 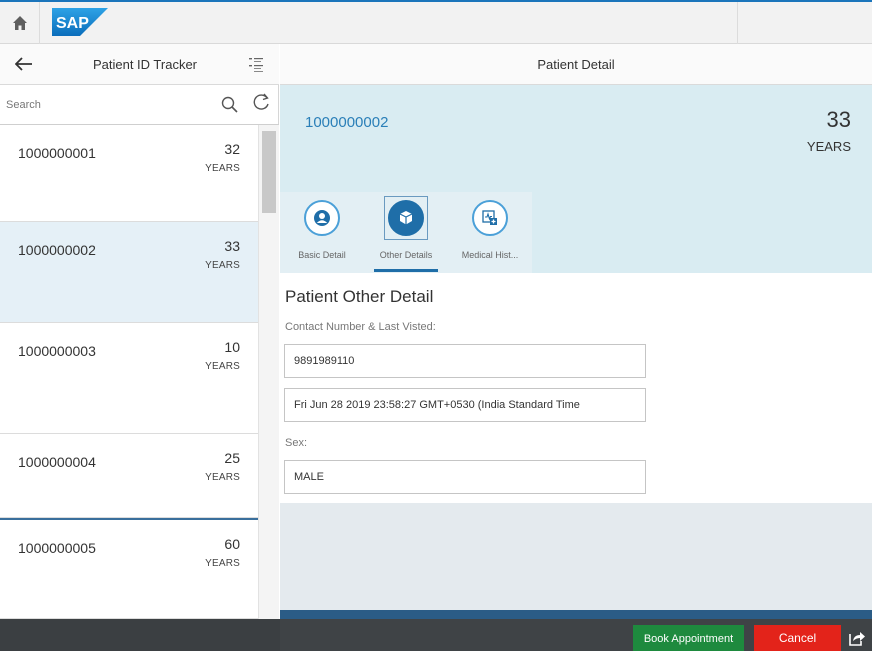 I want to click on search-bar, so click(x=139, y=105).